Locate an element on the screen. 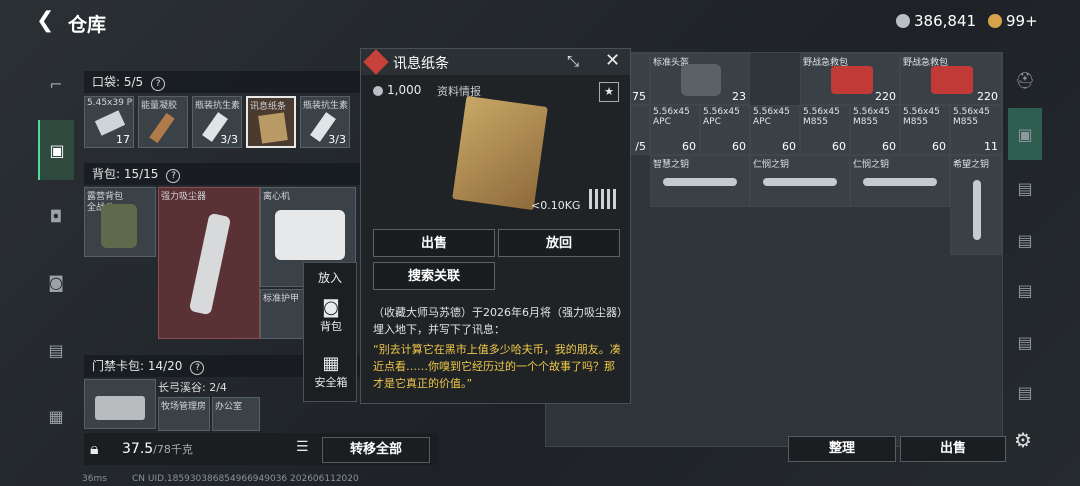 This screenshot has width=1080, height=486. menu-item-backpack: ◙ 背包 is located at coordinates (331, 320).